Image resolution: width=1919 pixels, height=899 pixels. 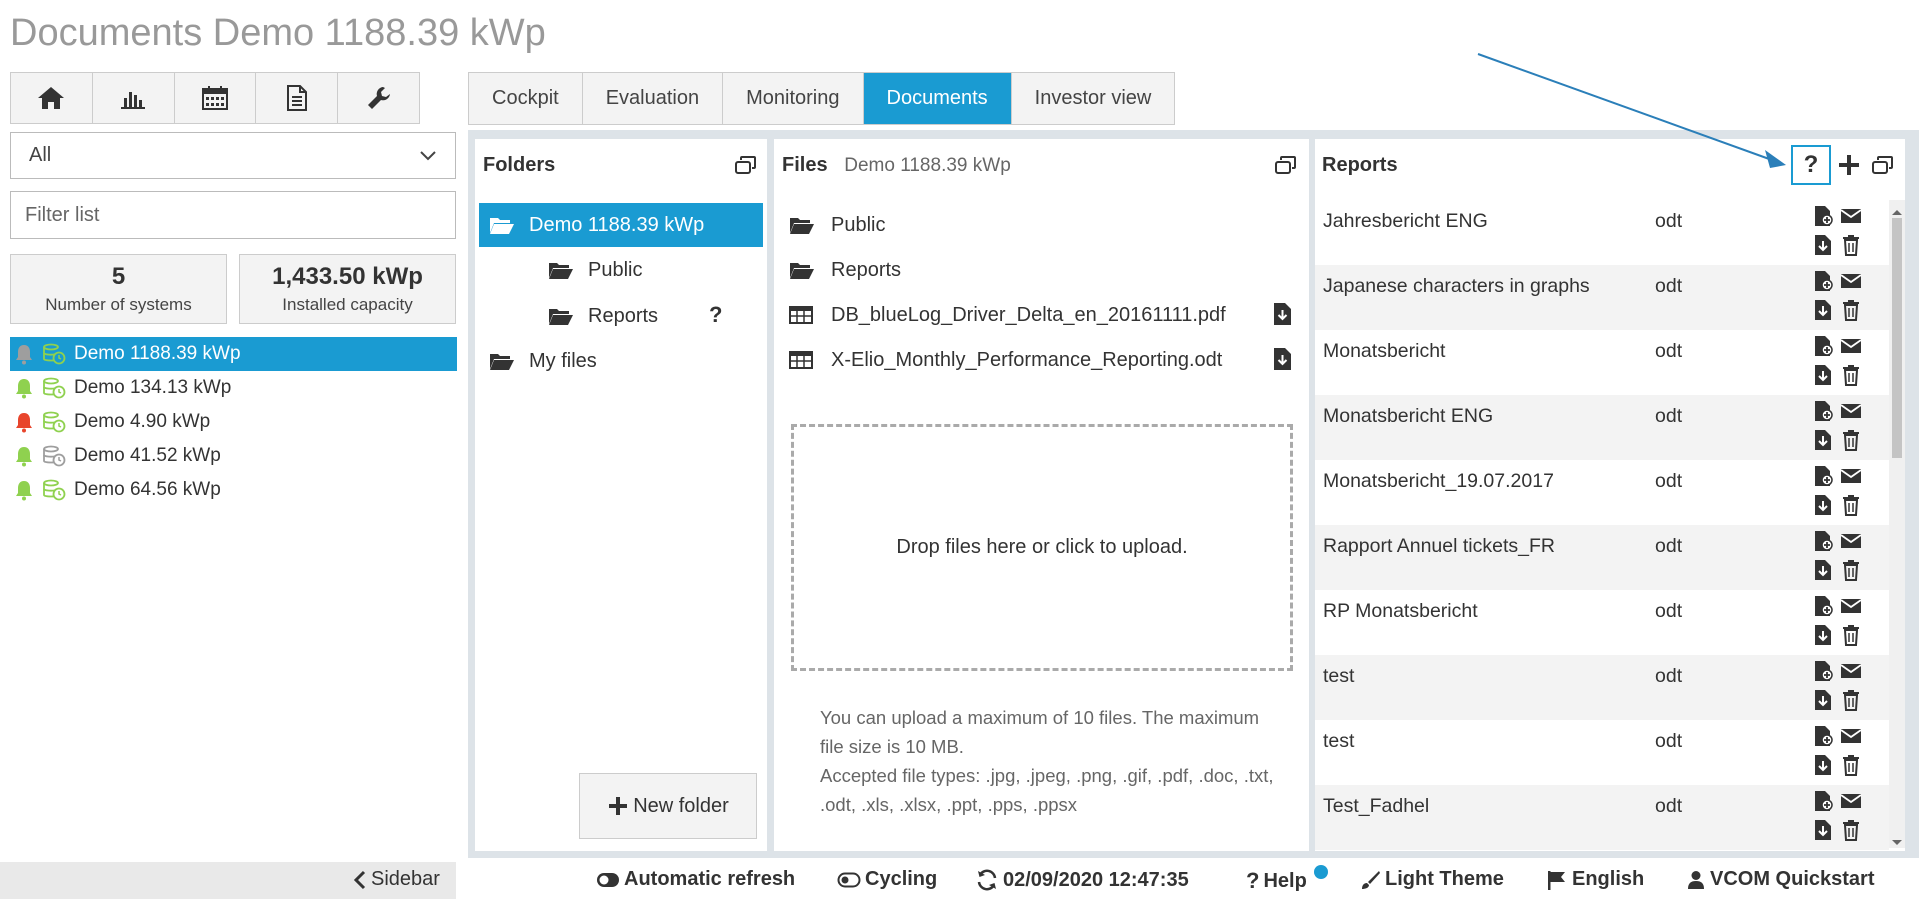 I want to click on reports-help-button: ?, so click(x=1811, y=165).